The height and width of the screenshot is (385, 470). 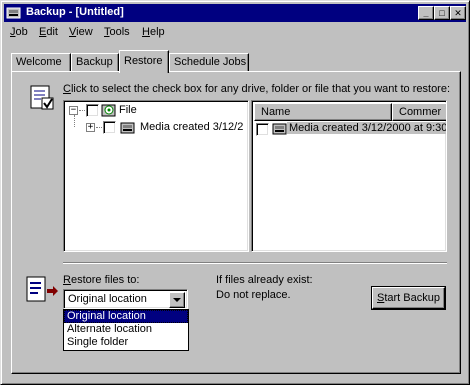 What do you see at coordinates (117, 32) in the screenshot?
I see `menu-tools: Tools` at bounding box center [117, 32].